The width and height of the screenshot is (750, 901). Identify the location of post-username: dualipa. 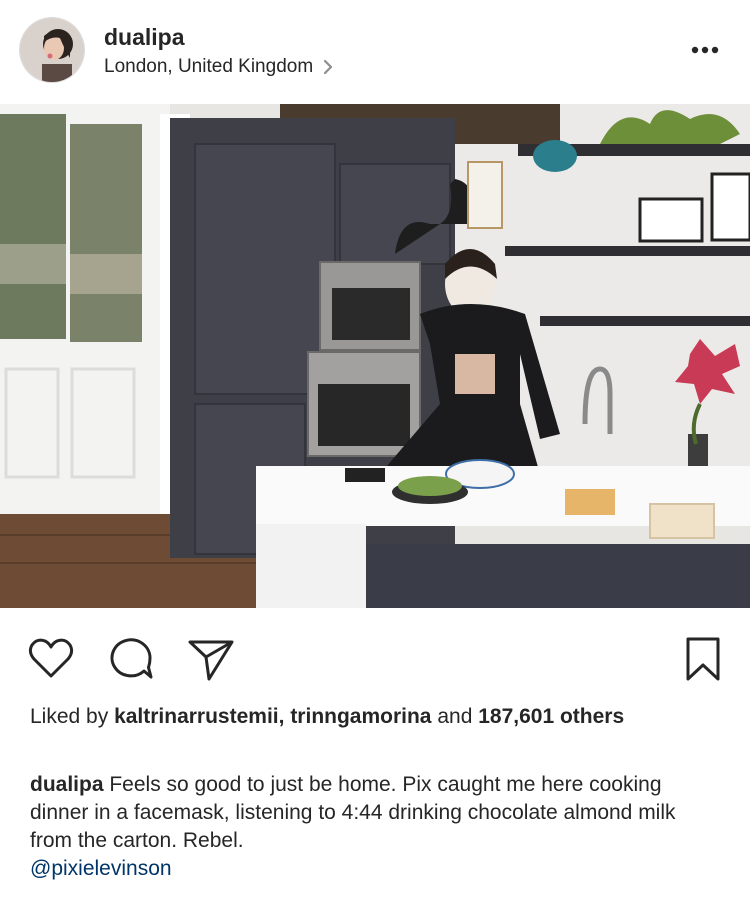
(144, 37).